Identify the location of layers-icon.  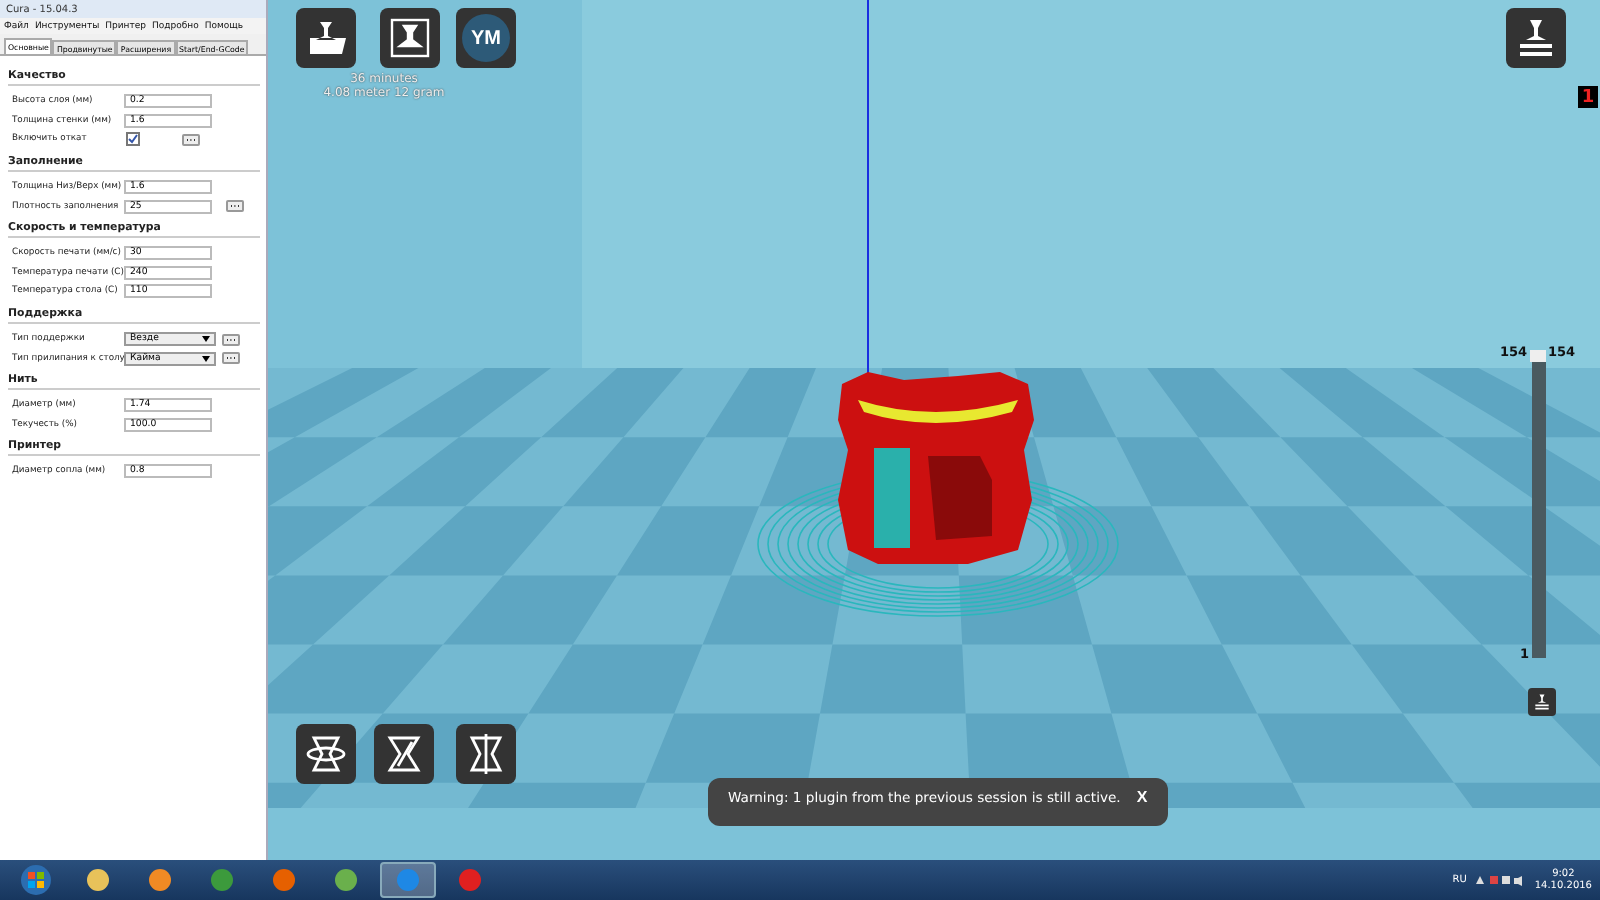
(1542, 702).